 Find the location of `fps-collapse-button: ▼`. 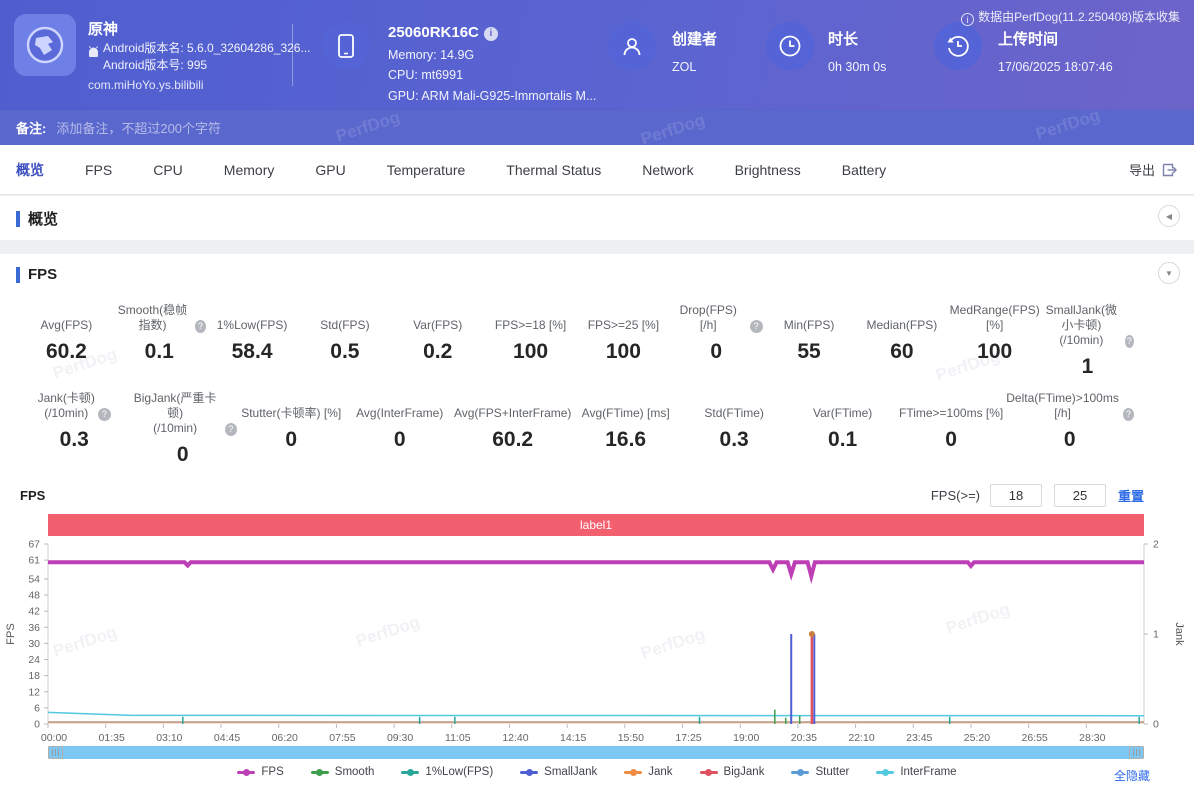

fps-collapse-button: ▼ is located at coordinates (1169, 273).